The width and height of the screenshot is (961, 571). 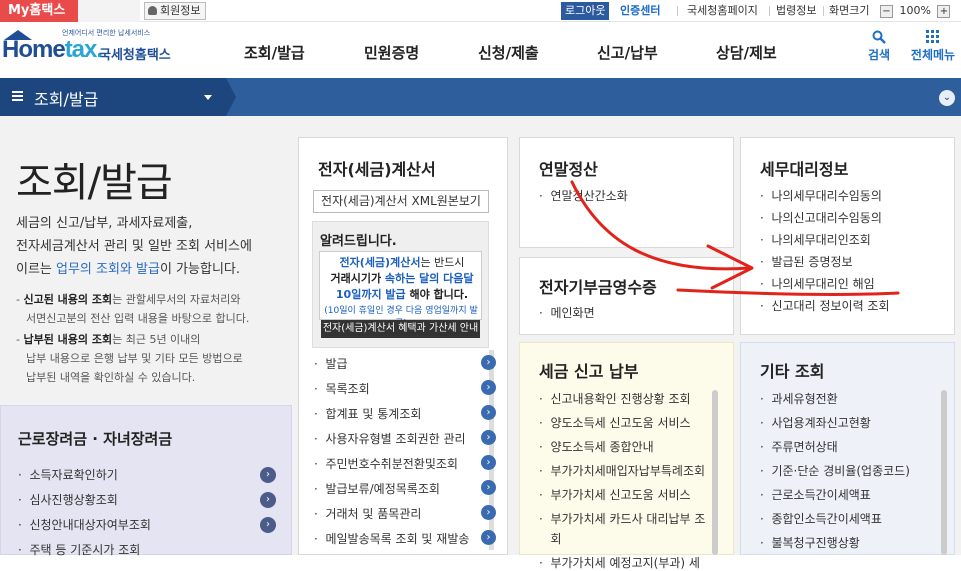 I want to click on agent-item: · 나의세무대리인 해임, so click(x=817, y=283).